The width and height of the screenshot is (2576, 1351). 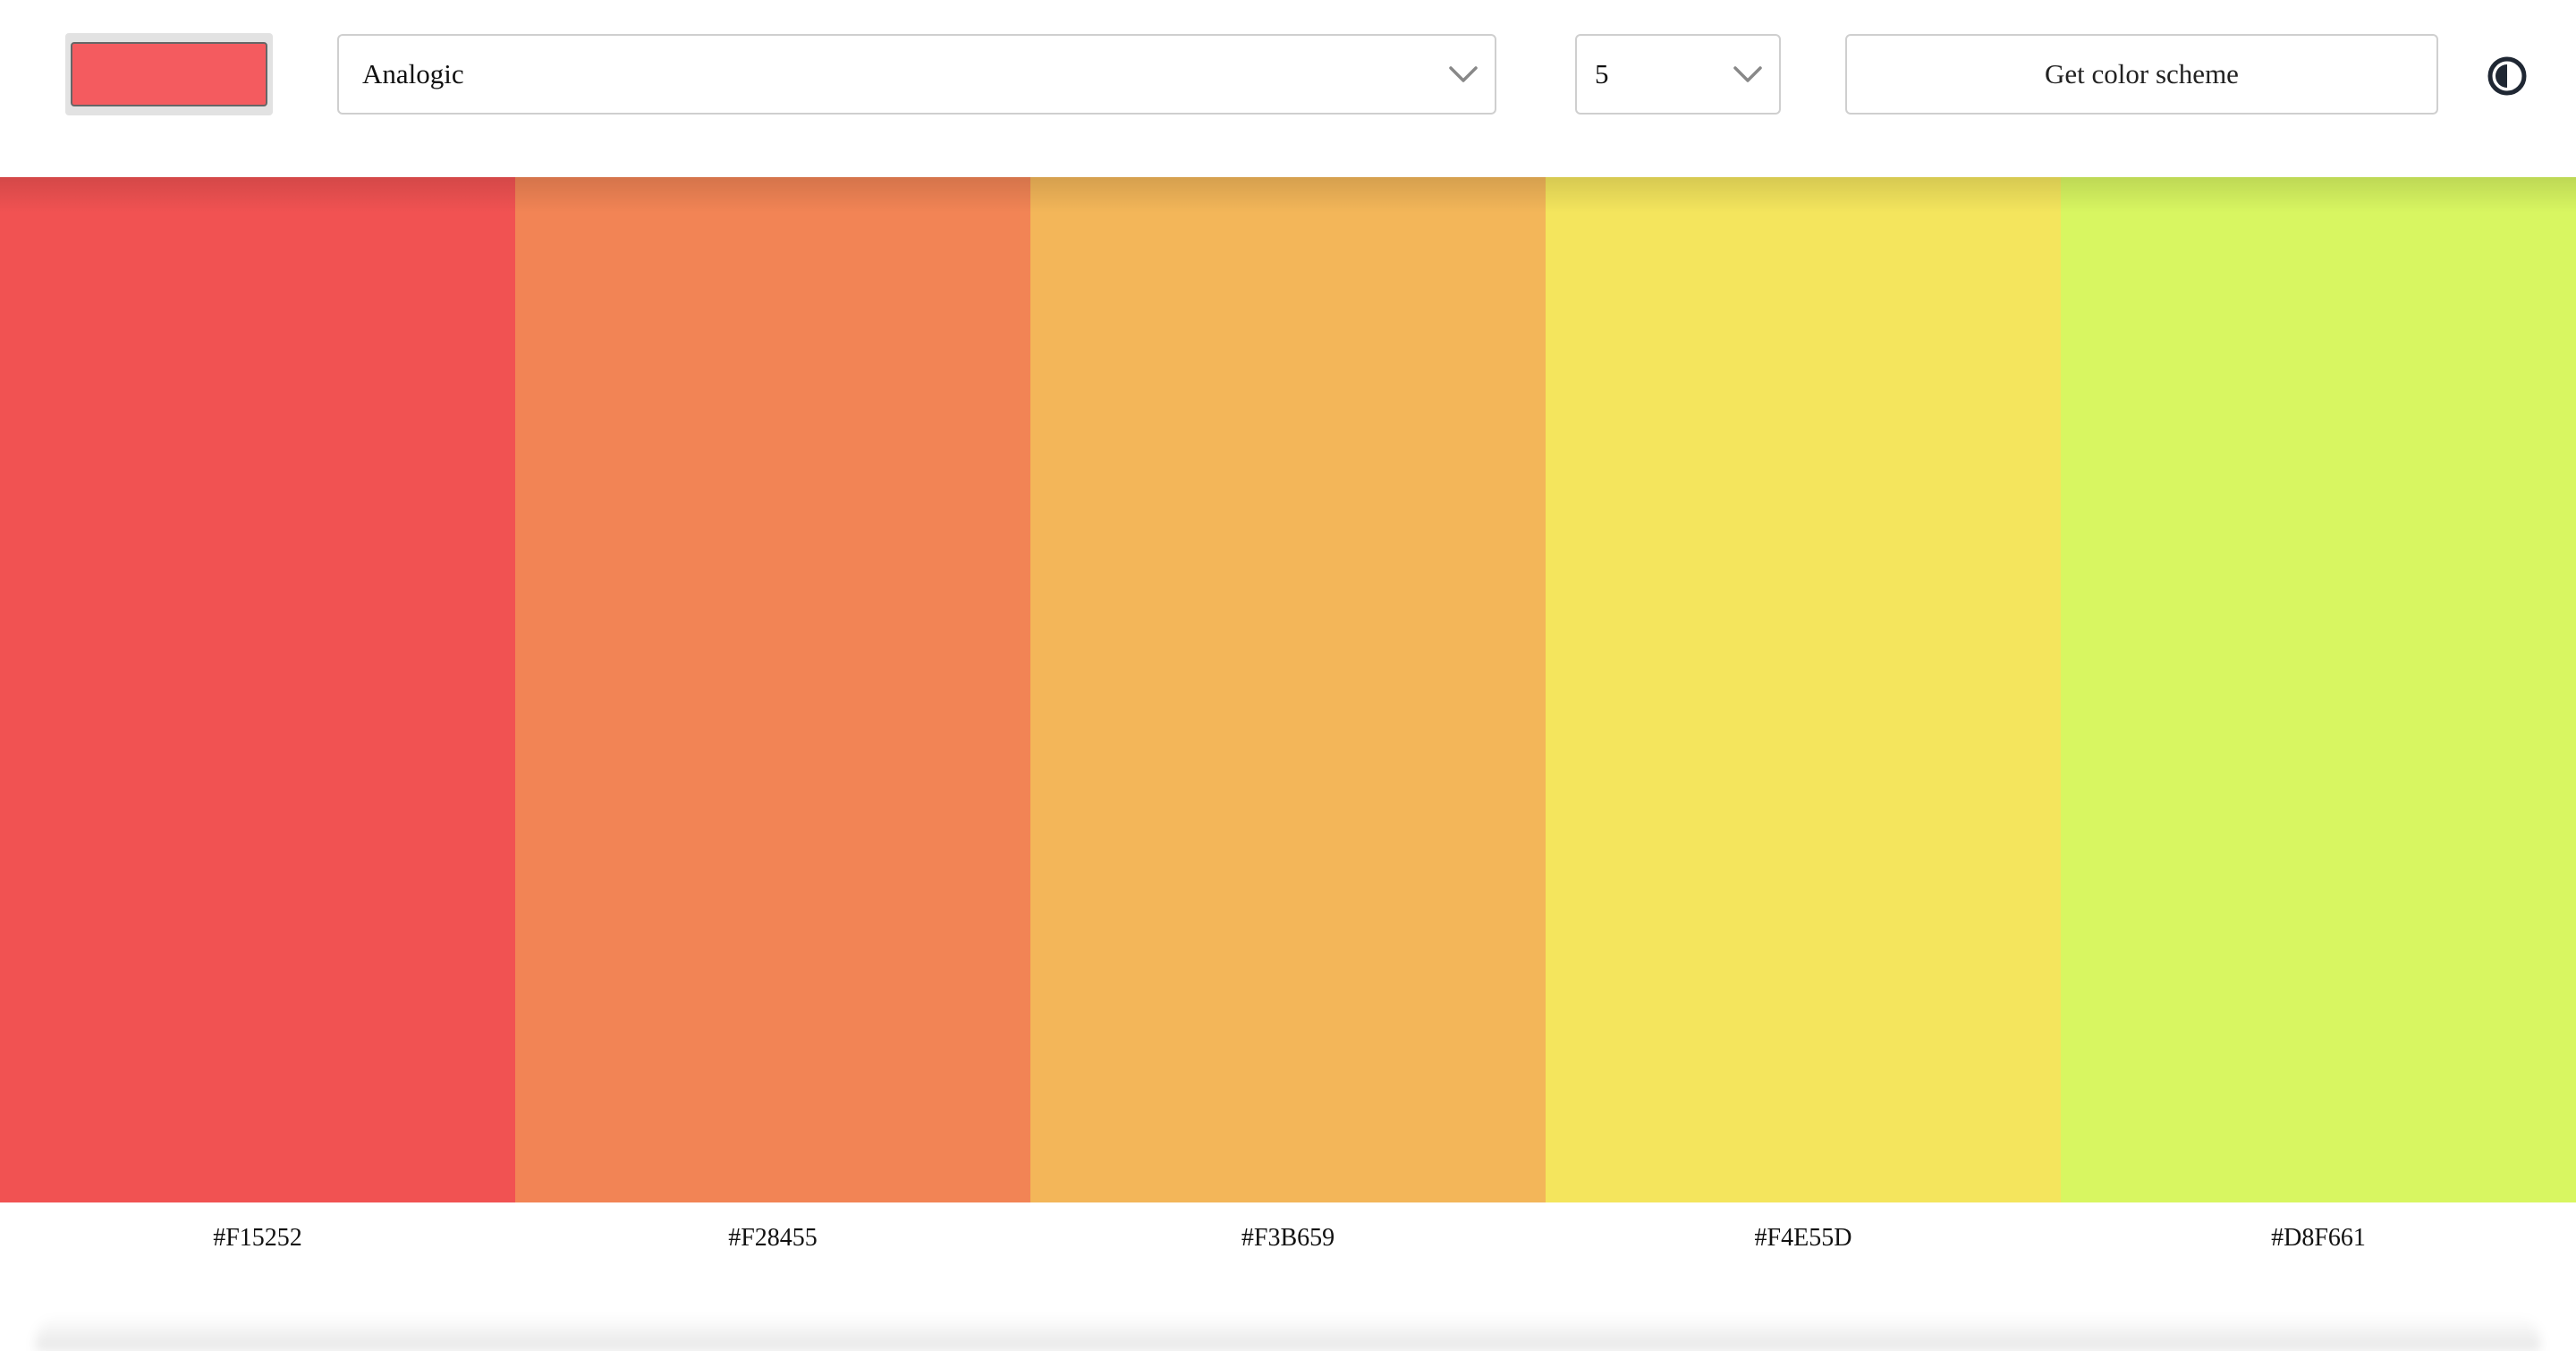 I want to click on hex-label: #D8F661, so click(x=2318, y=1238).